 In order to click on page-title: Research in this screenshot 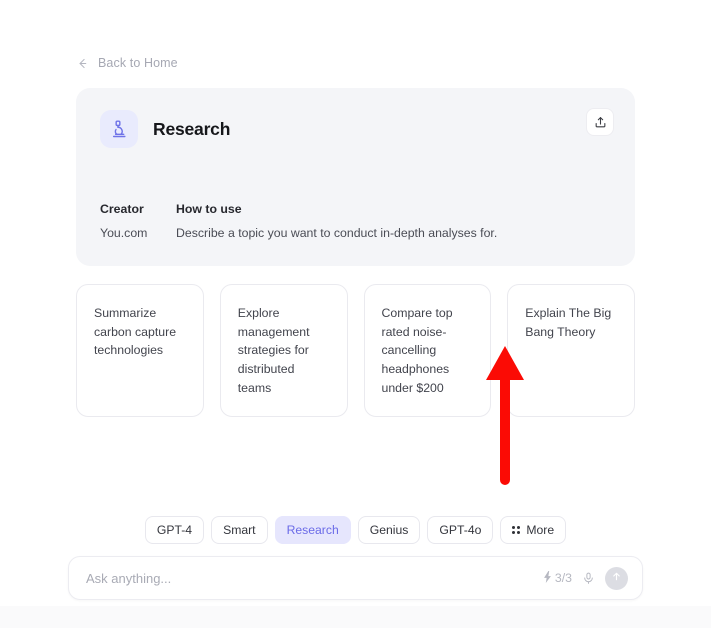, I will do `click(192, 128)`.